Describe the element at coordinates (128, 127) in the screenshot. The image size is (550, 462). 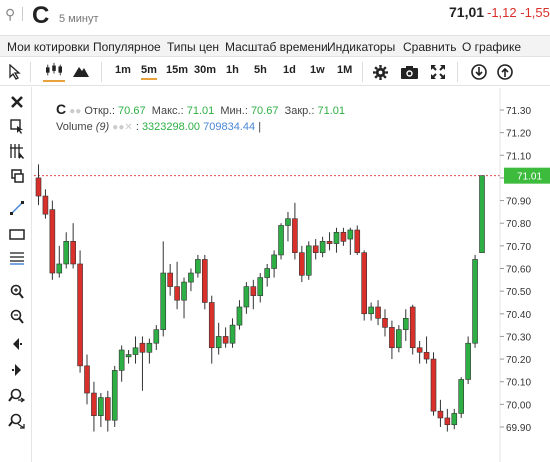
I see `remove-indicator-icon: ✕` at that location.